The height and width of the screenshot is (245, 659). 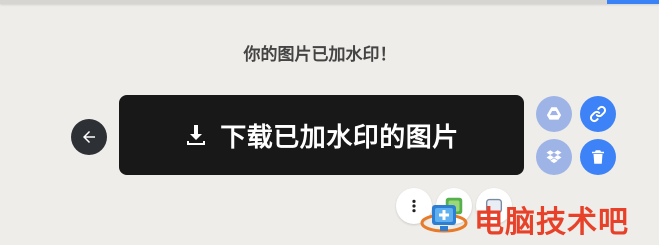 I want to click on dropbox-icon, so click(x=554, y=157).